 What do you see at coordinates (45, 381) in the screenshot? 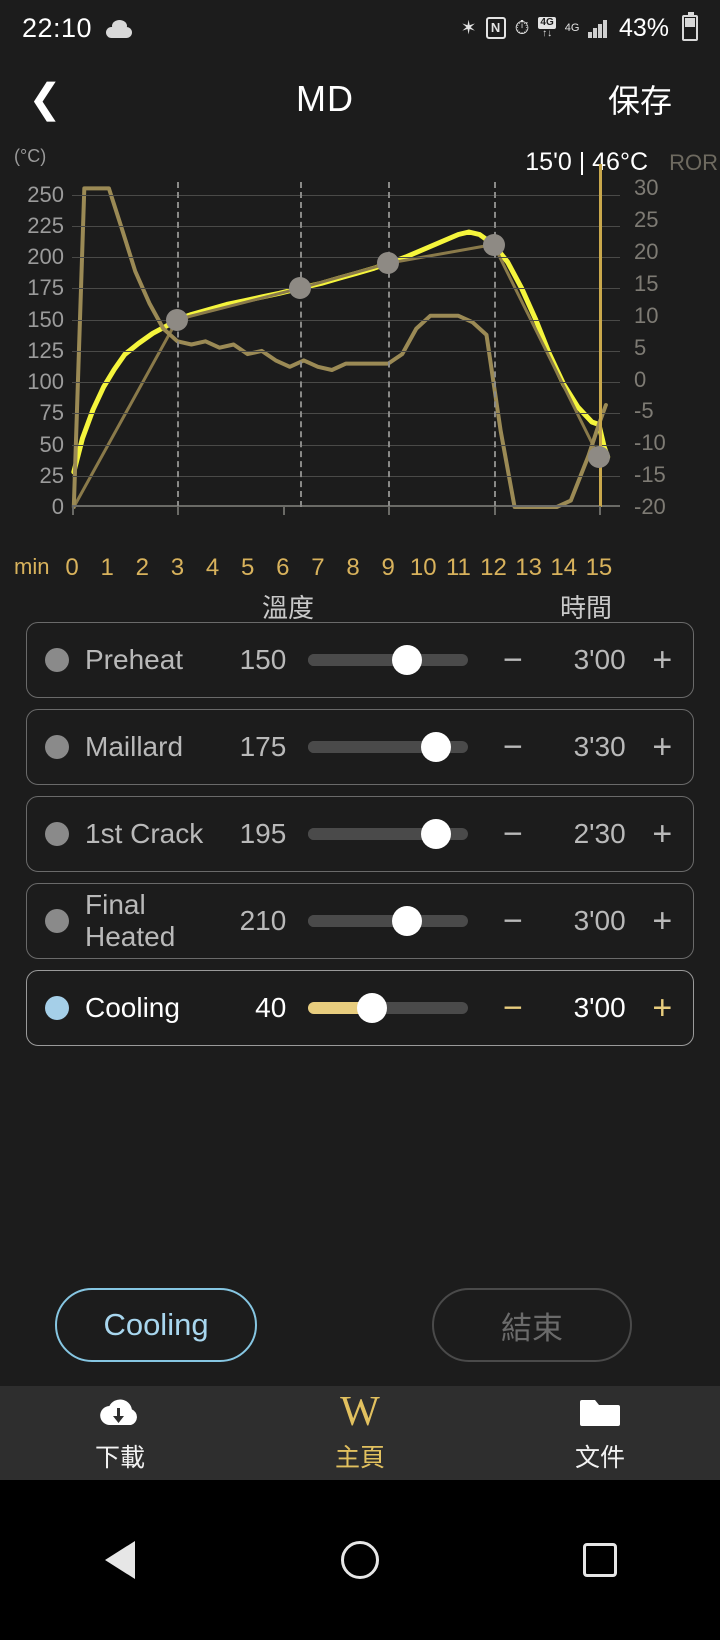
I see `y-axis-left-tick: 100` at bounding box center [45, 381].